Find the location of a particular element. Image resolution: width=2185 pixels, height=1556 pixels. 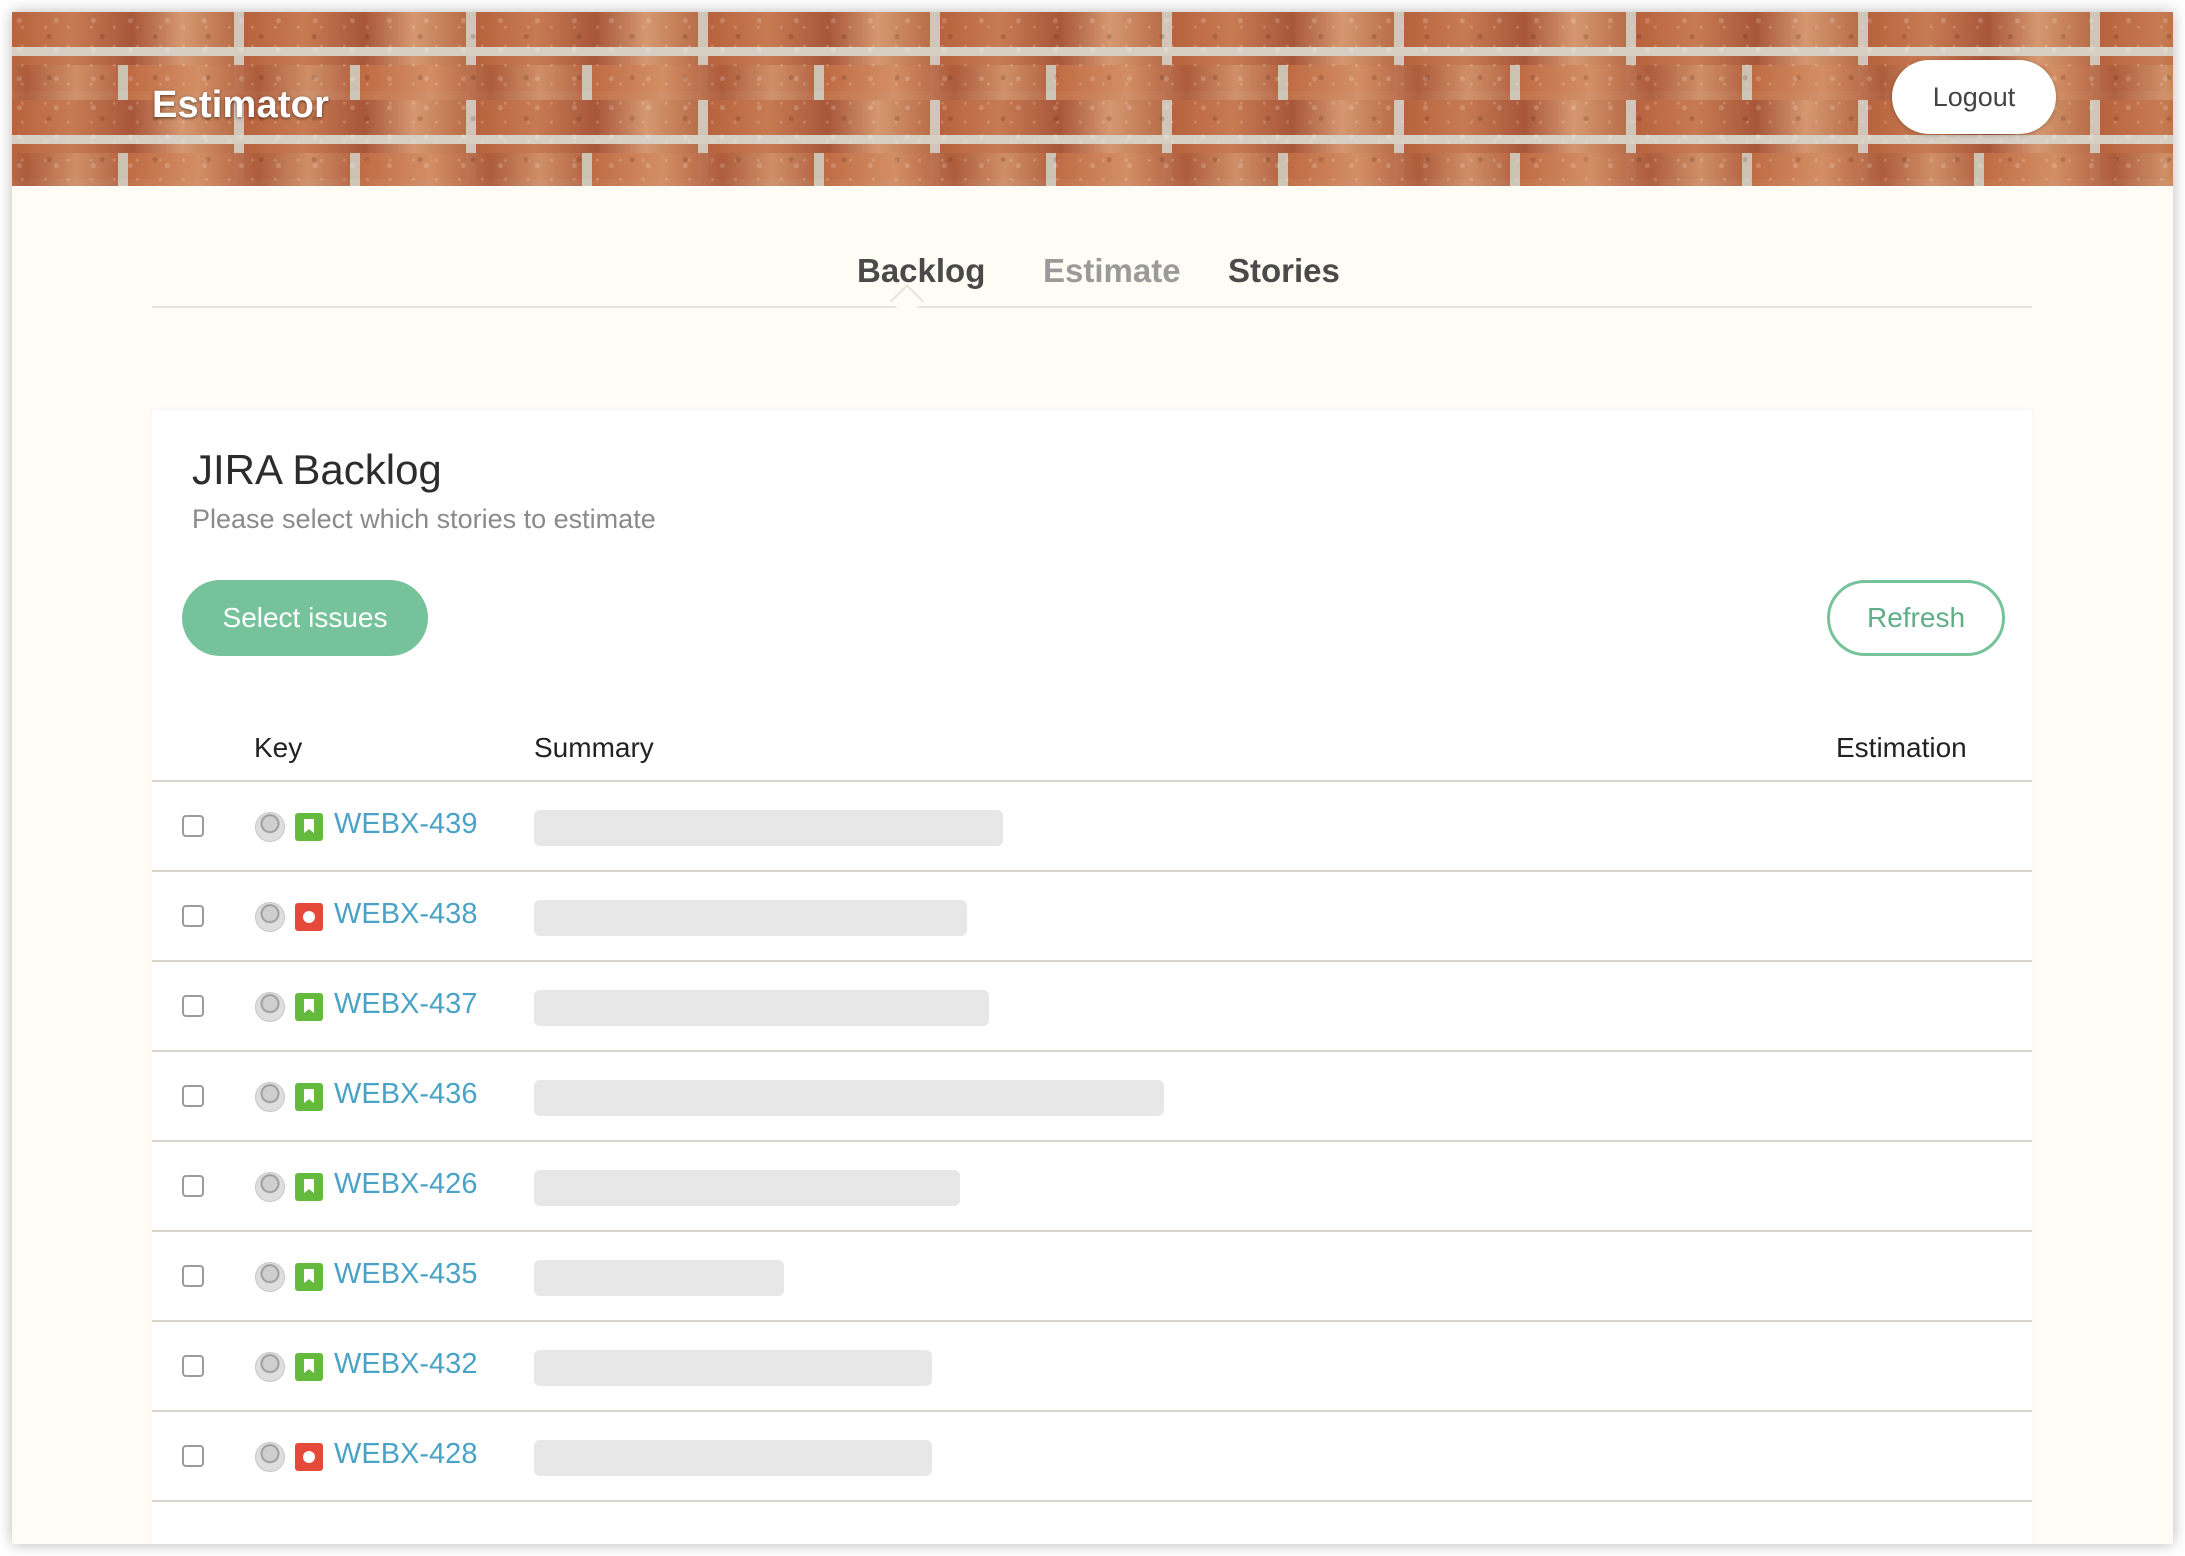

table-row: WEBX-436 is located at coordinates (1092, 1097).